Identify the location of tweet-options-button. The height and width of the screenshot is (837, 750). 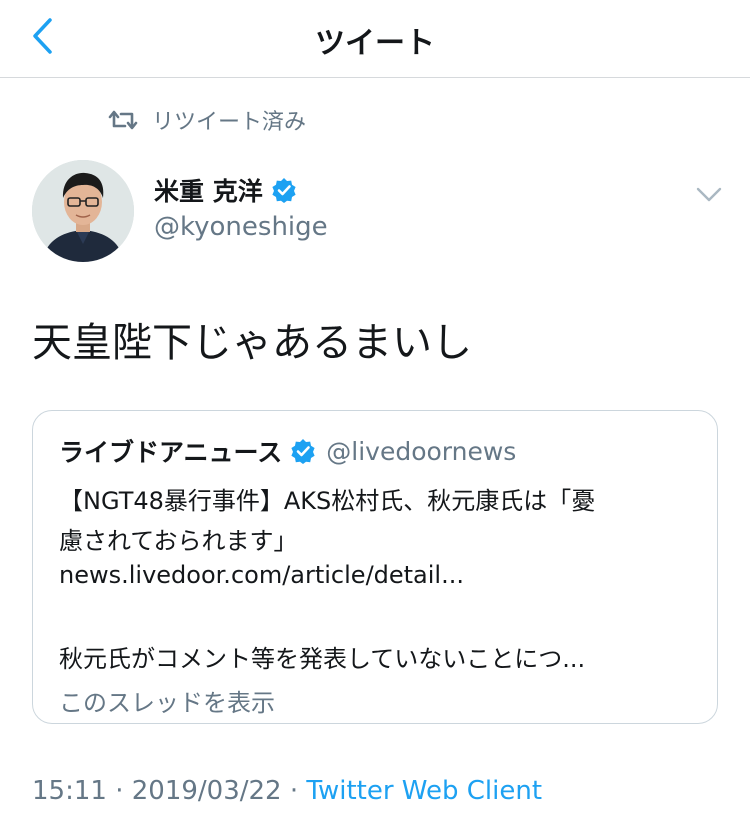
(709, 195).